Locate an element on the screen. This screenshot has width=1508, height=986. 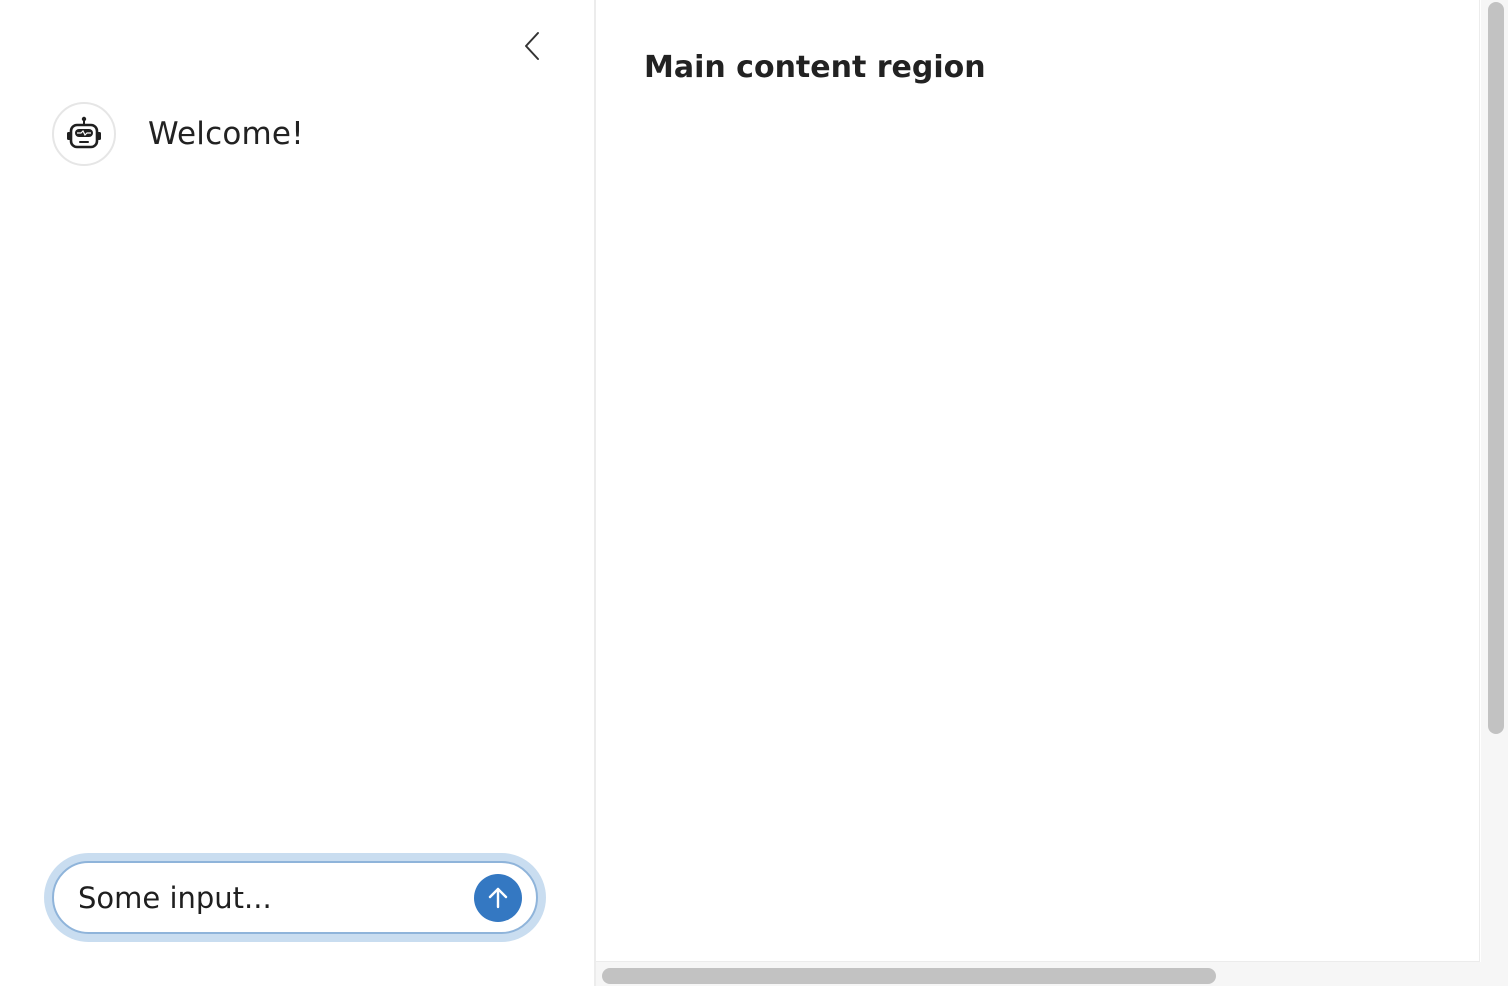
send-button is located at coordinates (498, 898).